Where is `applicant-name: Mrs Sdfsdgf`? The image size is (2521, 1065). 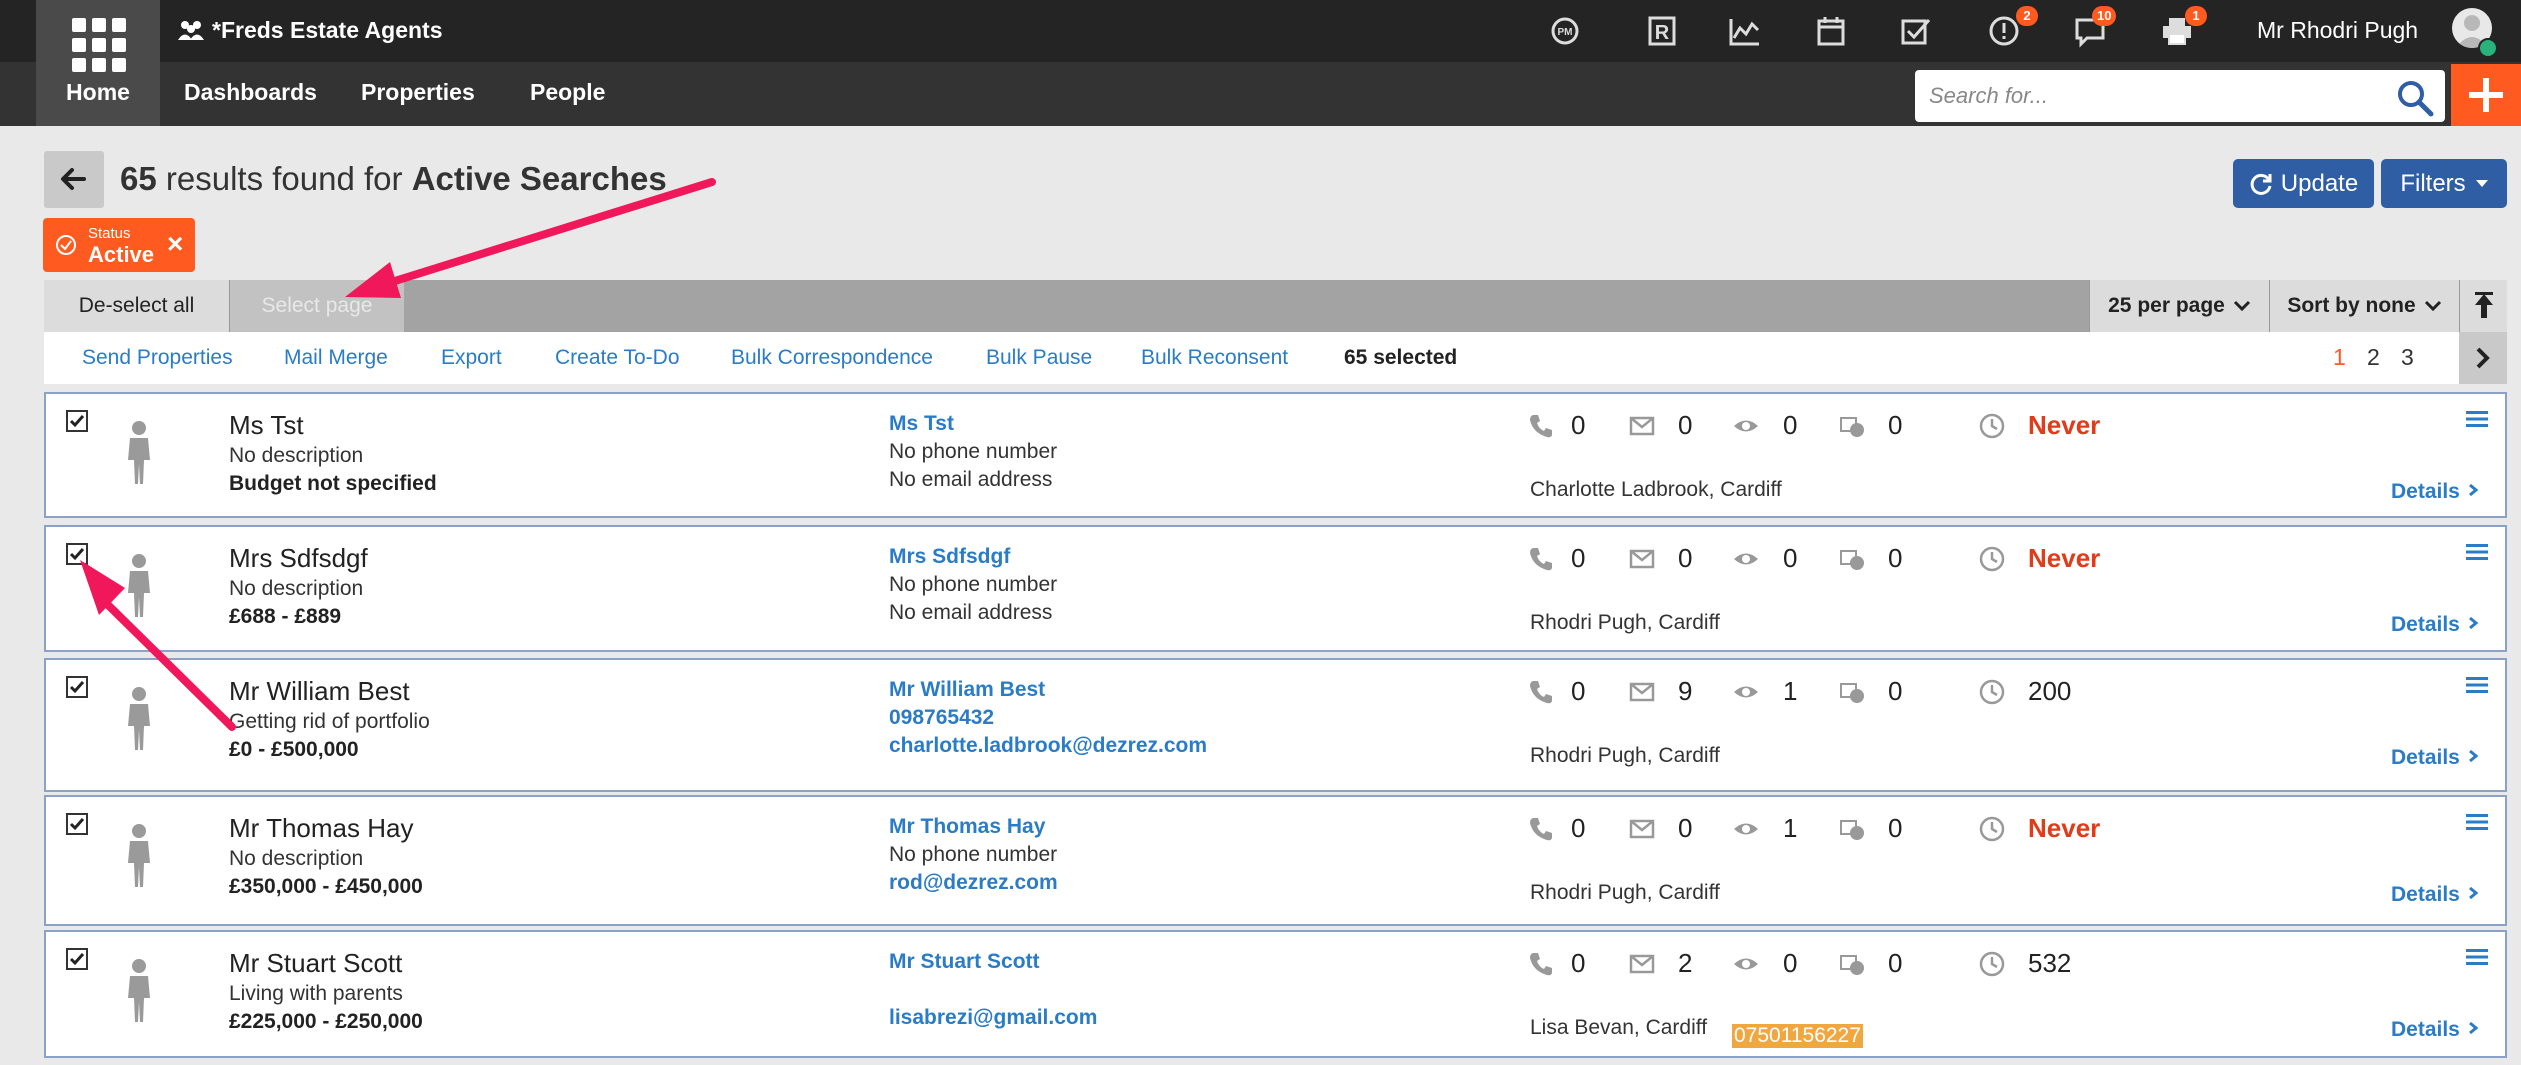 applicant-name: Mrs Sdfsdgf is located at coordinates (298, 558).